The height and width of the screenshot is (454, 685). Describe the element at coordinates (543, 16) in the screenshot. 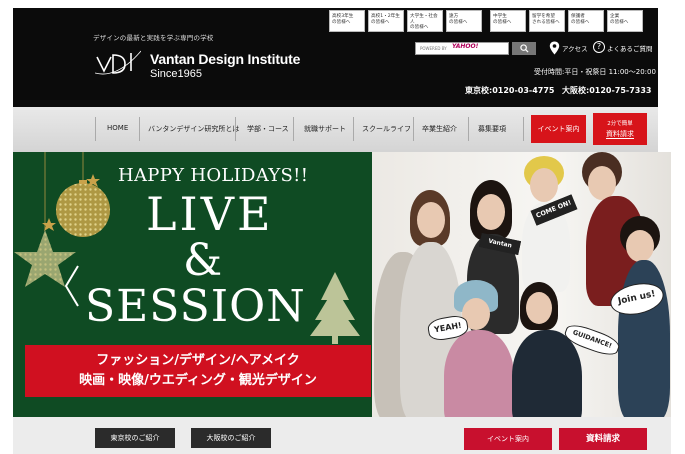

I see `quick-link-line1: 留学を希望` at that location.